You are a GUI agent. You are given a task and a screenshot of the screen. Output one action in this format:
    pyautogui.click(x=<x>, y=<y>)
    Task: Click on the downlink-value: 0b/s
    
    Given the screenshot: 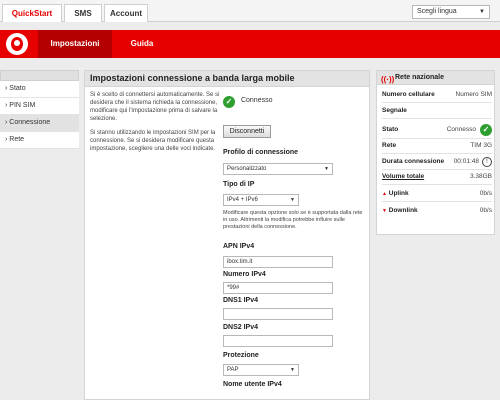 What is the action you would take?
    pyautogui.click(x=485, y=210)
    